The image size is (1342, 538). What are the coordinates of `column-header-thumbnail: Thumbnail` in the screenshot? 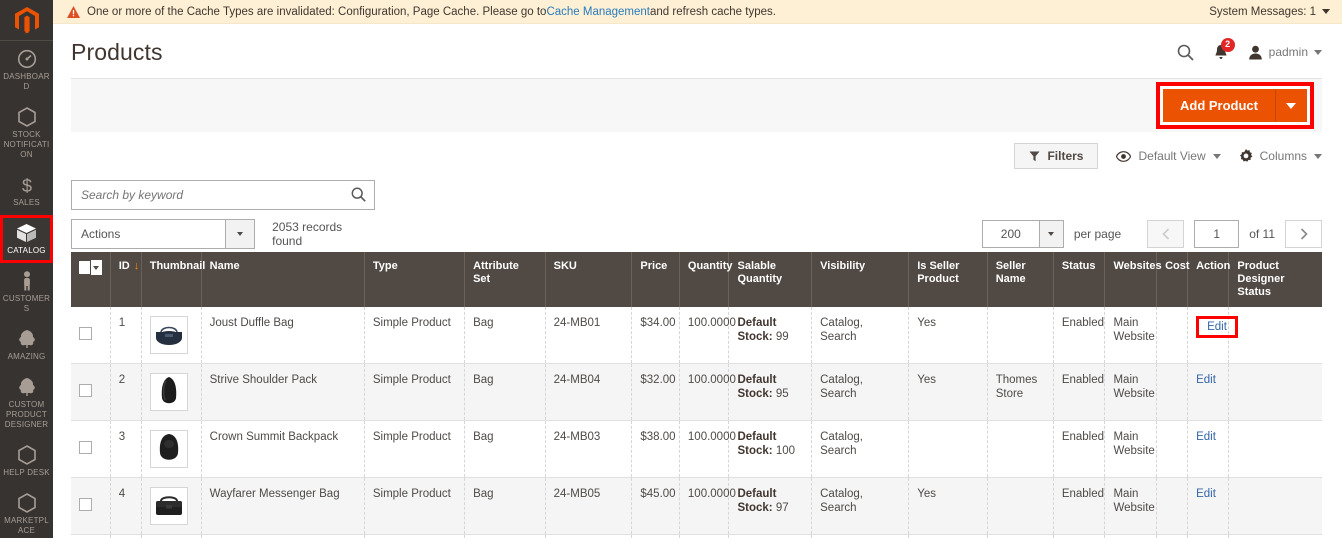 It's located at (173, 279).